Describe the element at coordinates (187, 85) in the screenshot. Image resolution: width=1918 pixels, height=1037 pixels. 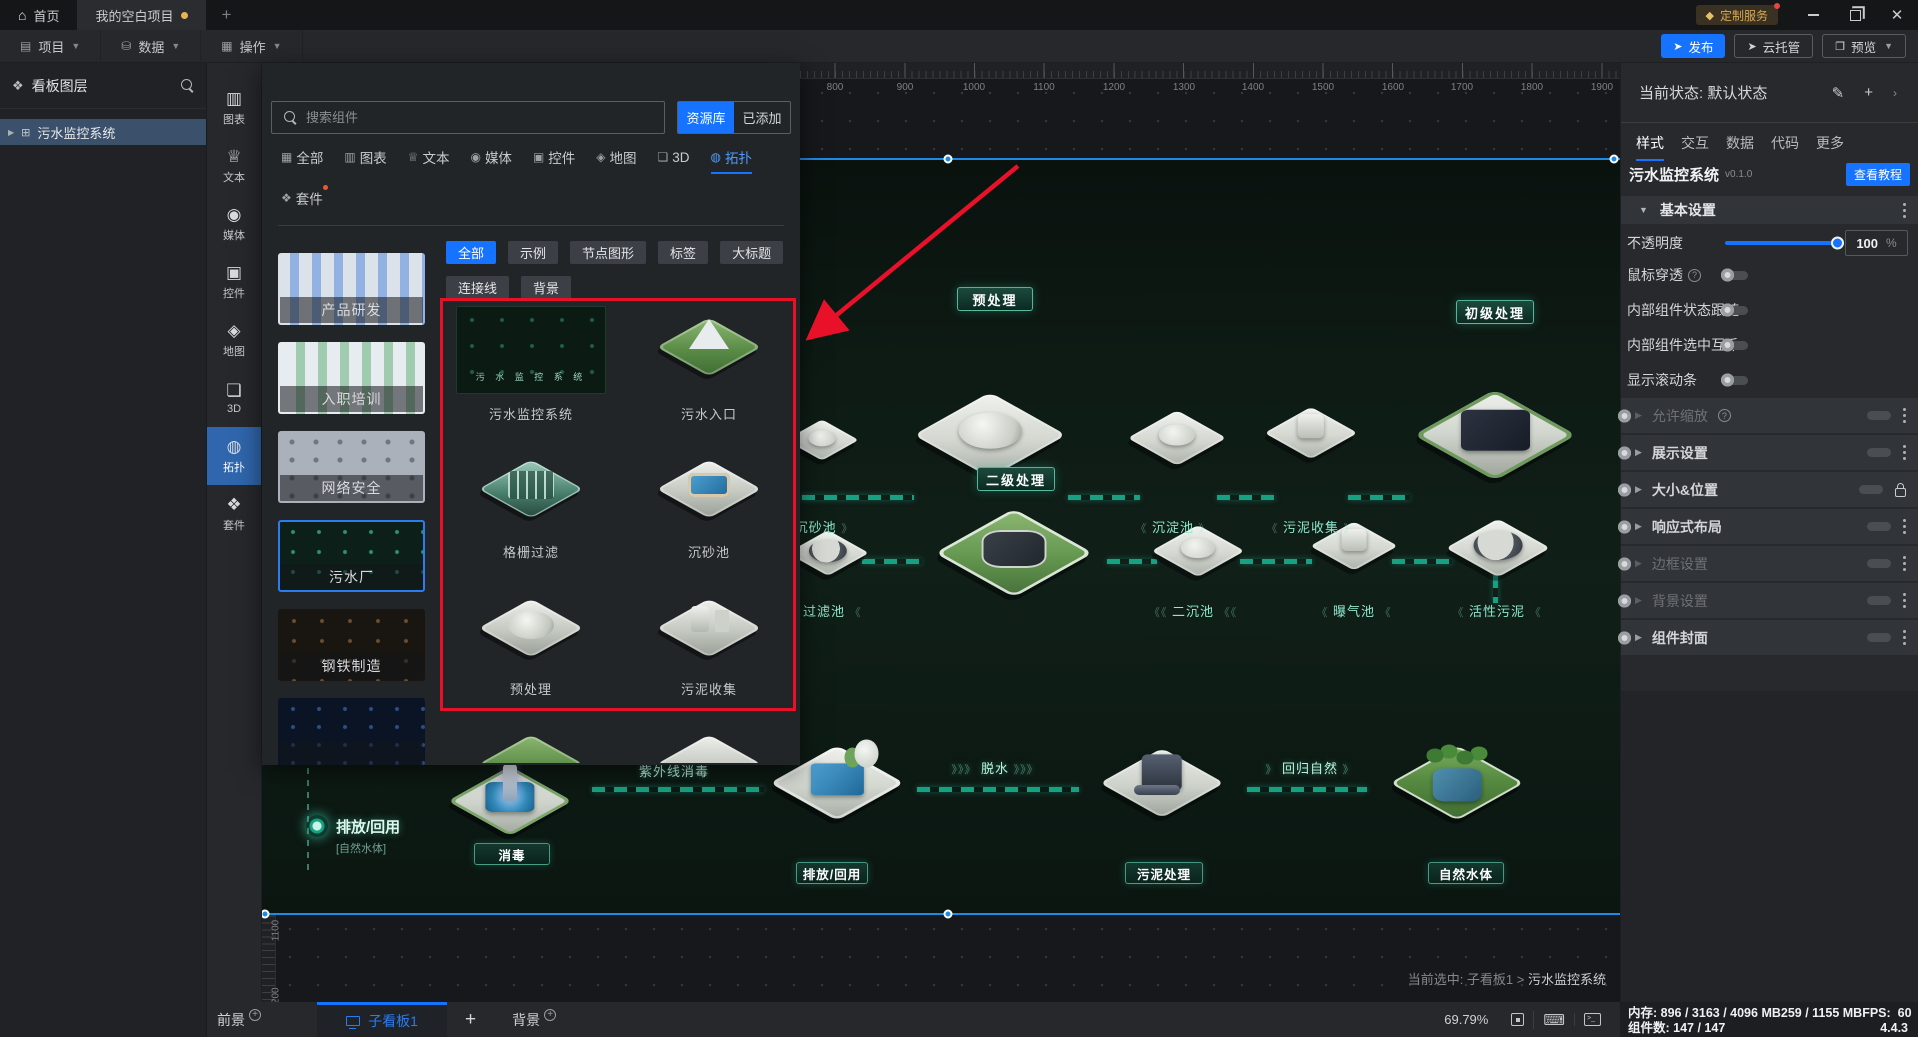
I see `search-icon` at that location.